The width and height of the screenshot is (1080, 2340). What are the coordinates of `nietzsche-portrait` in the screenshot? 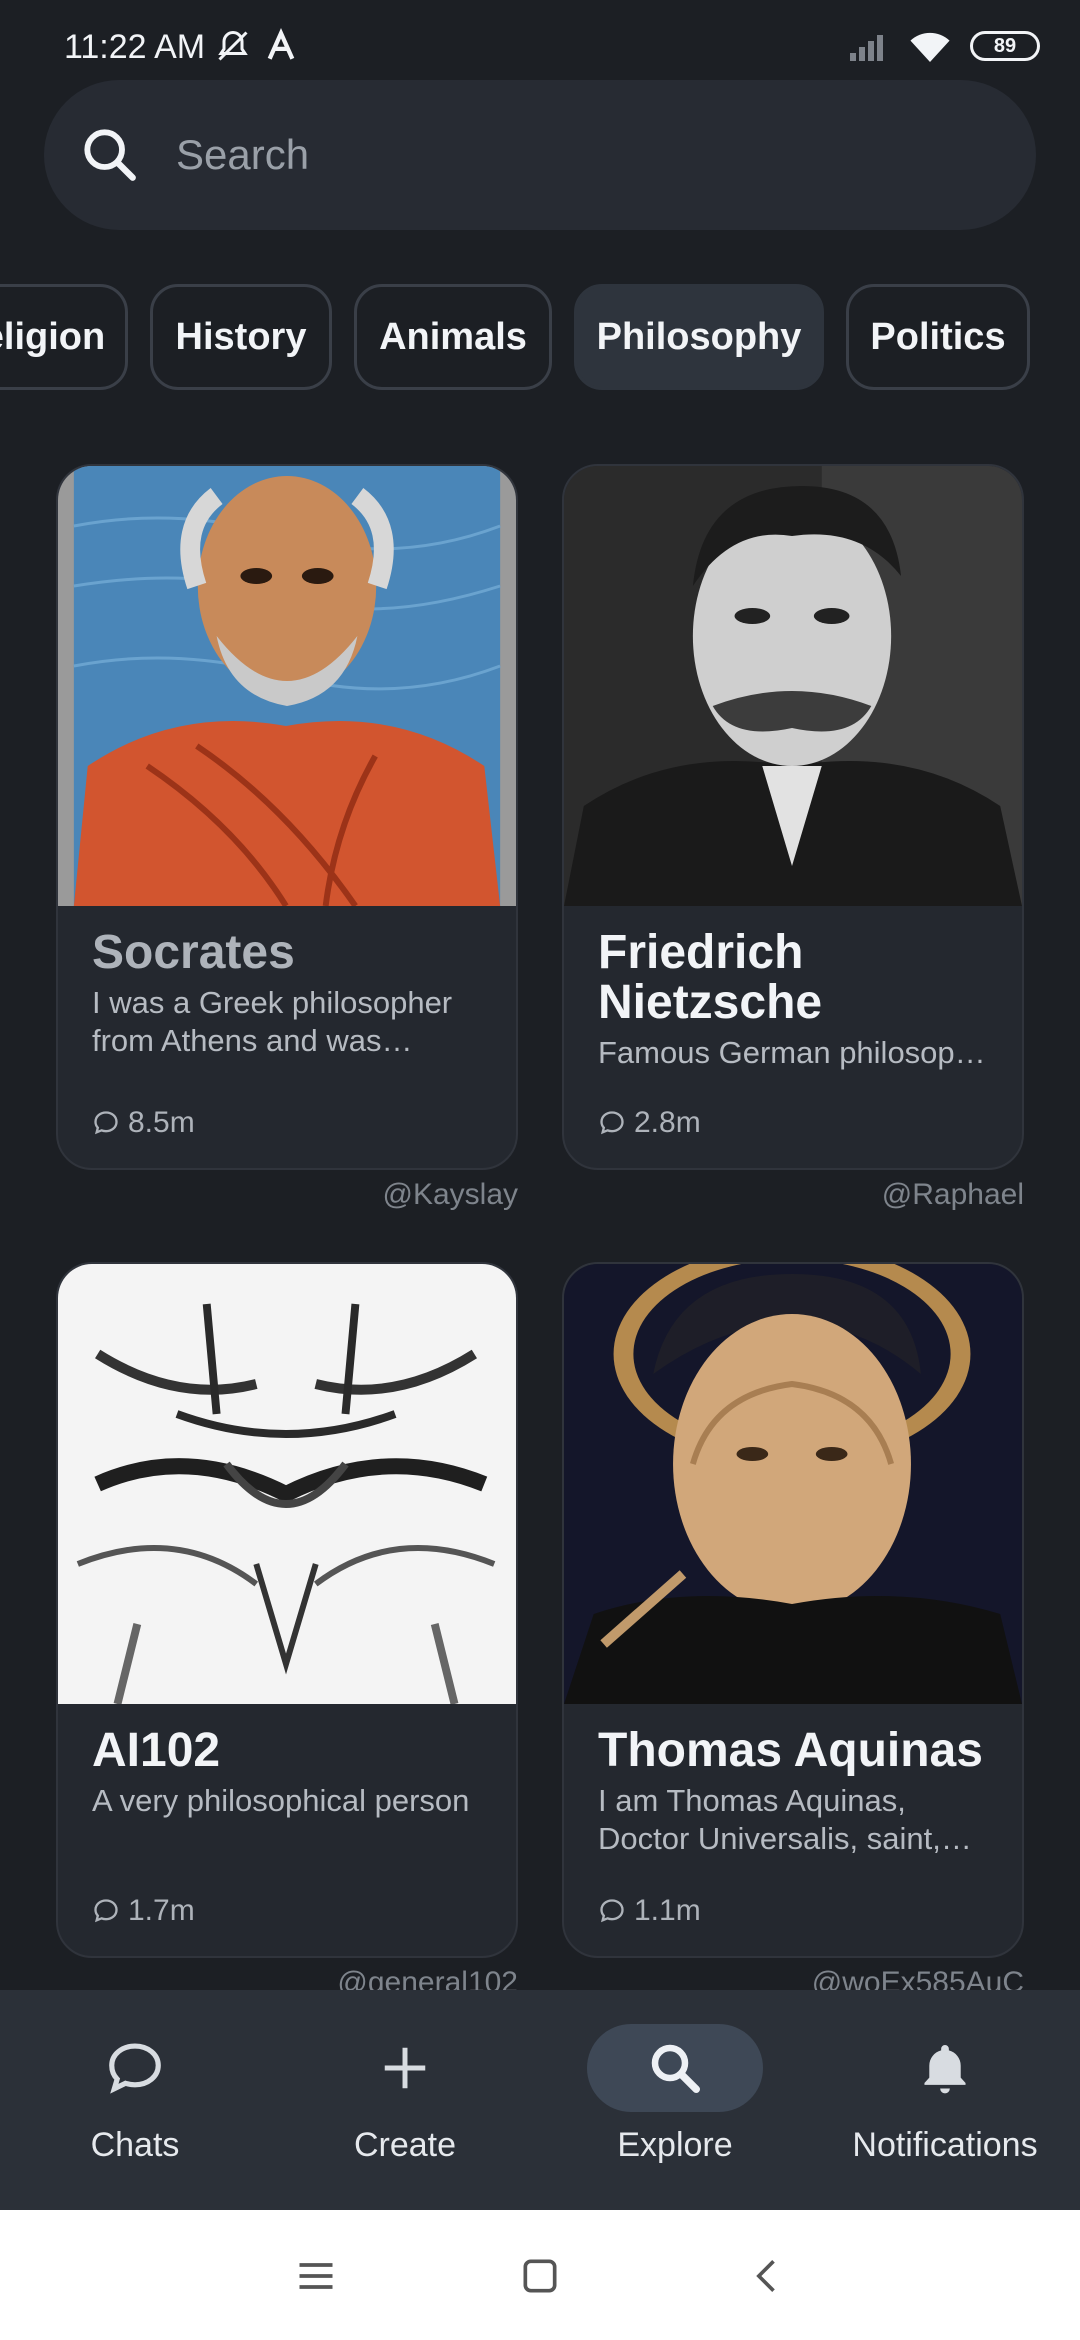 It's located at (793, 686).